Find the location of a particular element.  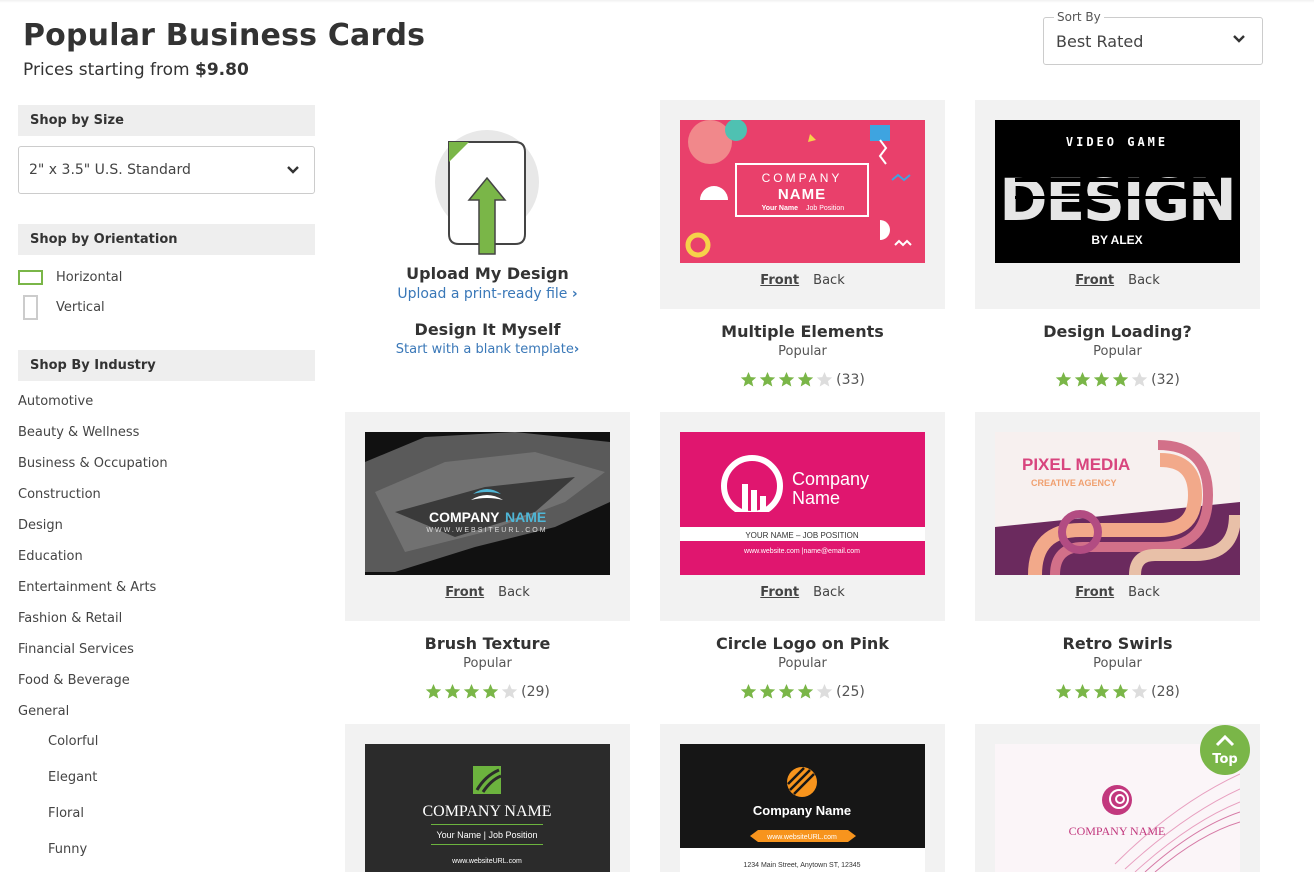

design-name: Circle Logo on Pink is located at coordinates (802, 643).